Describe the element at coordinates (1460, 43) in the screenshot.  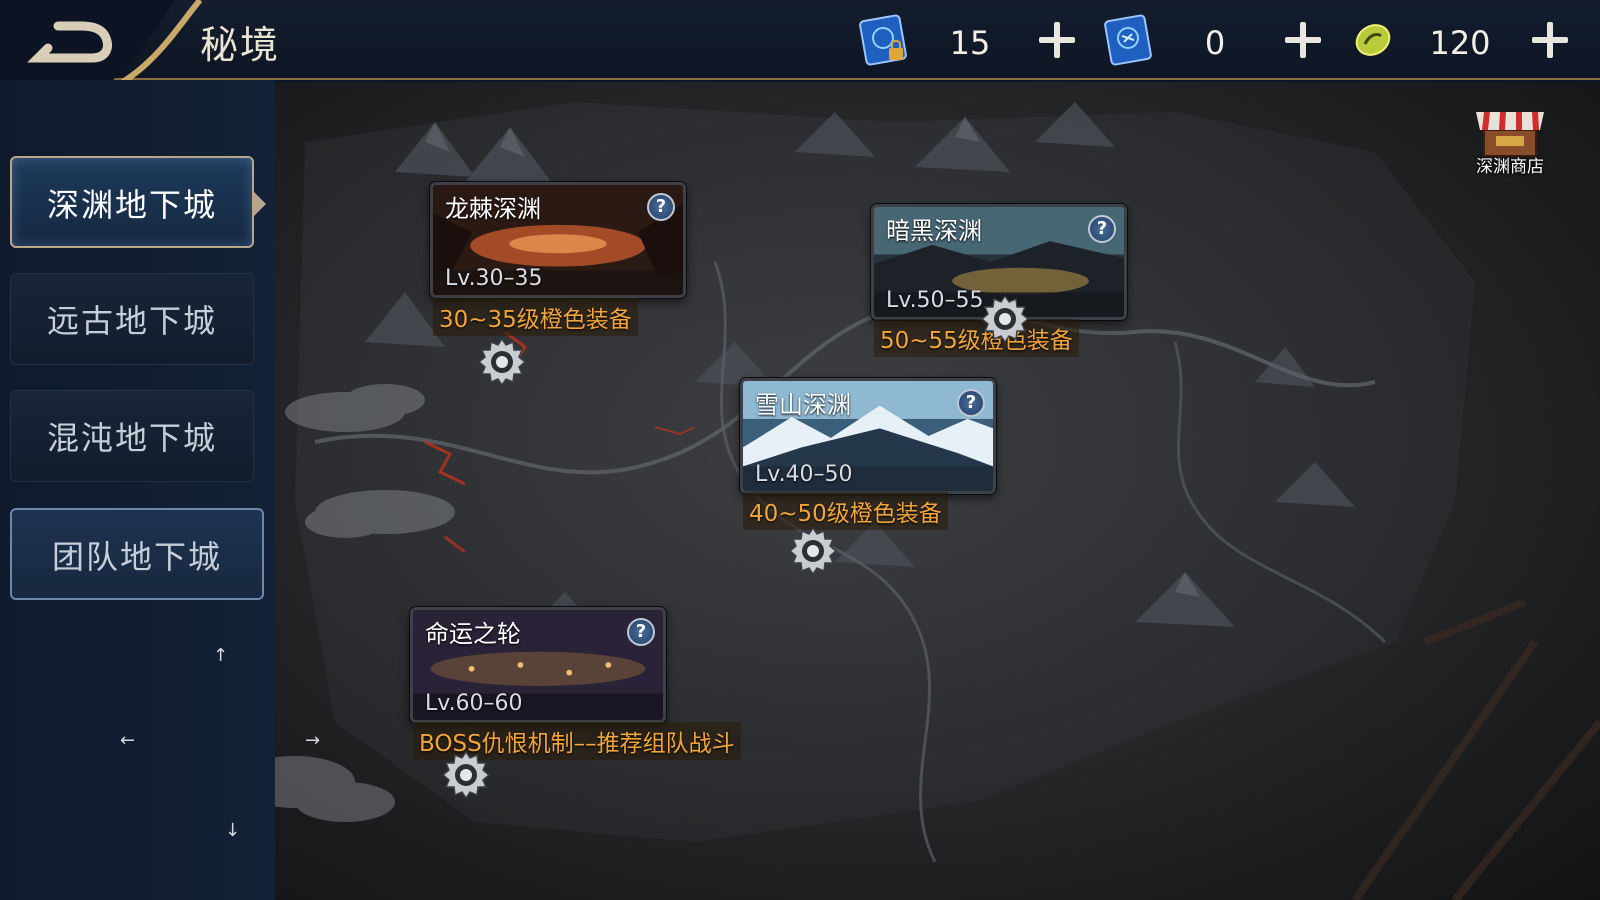
I see `currency-value-coin: 120` at that location.